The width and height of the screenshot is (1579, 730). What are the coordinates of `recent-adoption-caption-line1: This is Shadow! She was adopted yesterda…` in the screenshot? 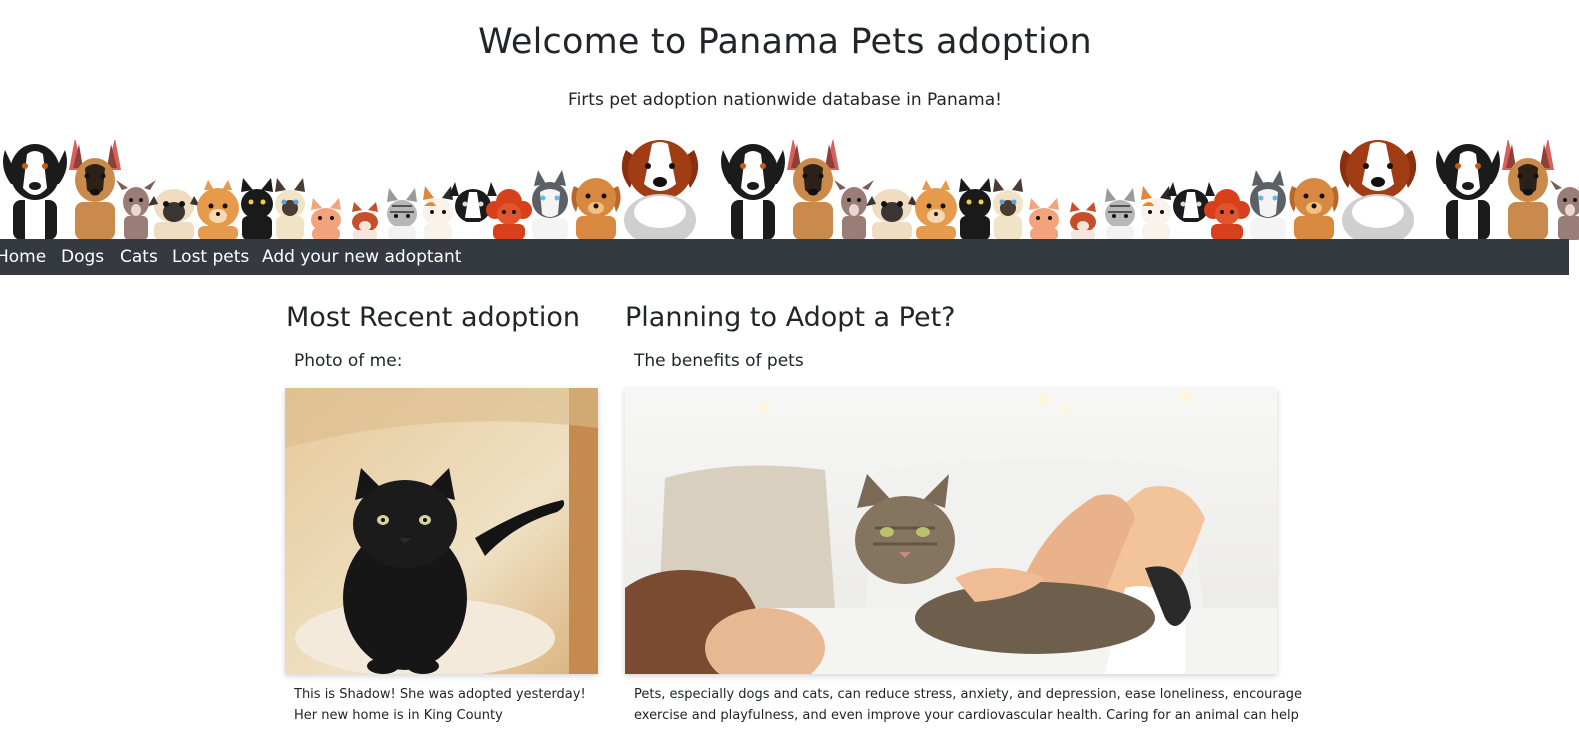 It's located at (440, 694).